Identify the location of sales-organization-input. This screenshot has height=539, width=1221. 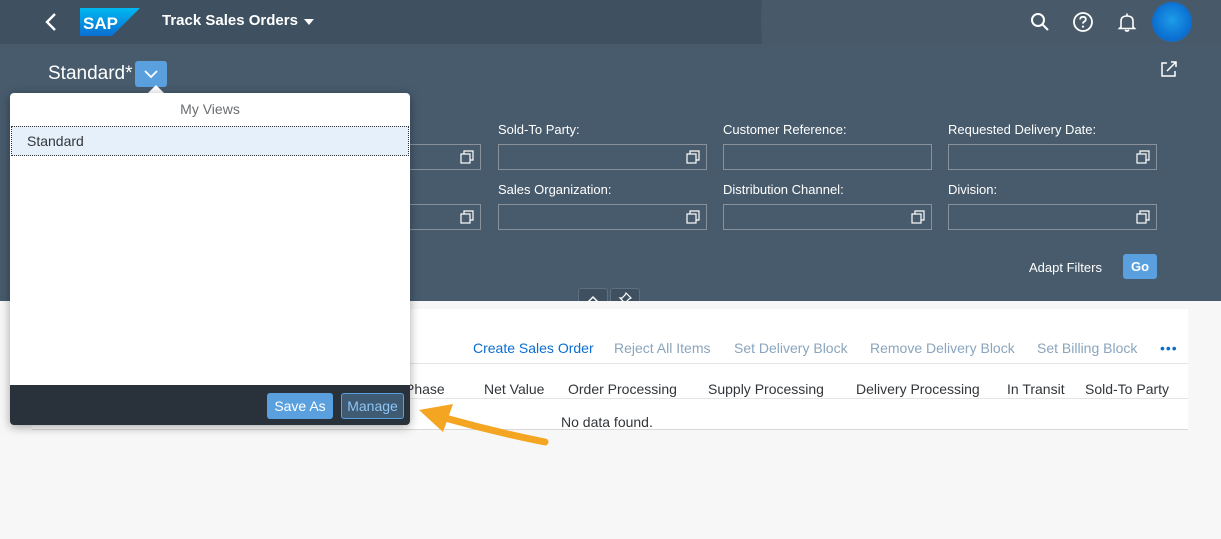
(602, 217).